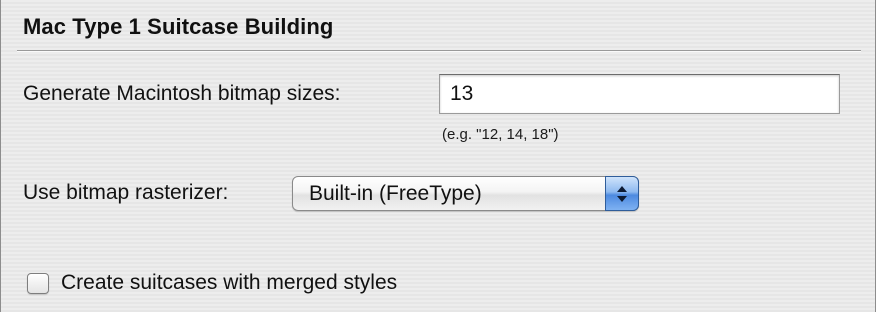  Describe the element at coordinates (178, 26) in the screenshot. I see `section-title: Mac Type 1 Suitcase Building` at that location.